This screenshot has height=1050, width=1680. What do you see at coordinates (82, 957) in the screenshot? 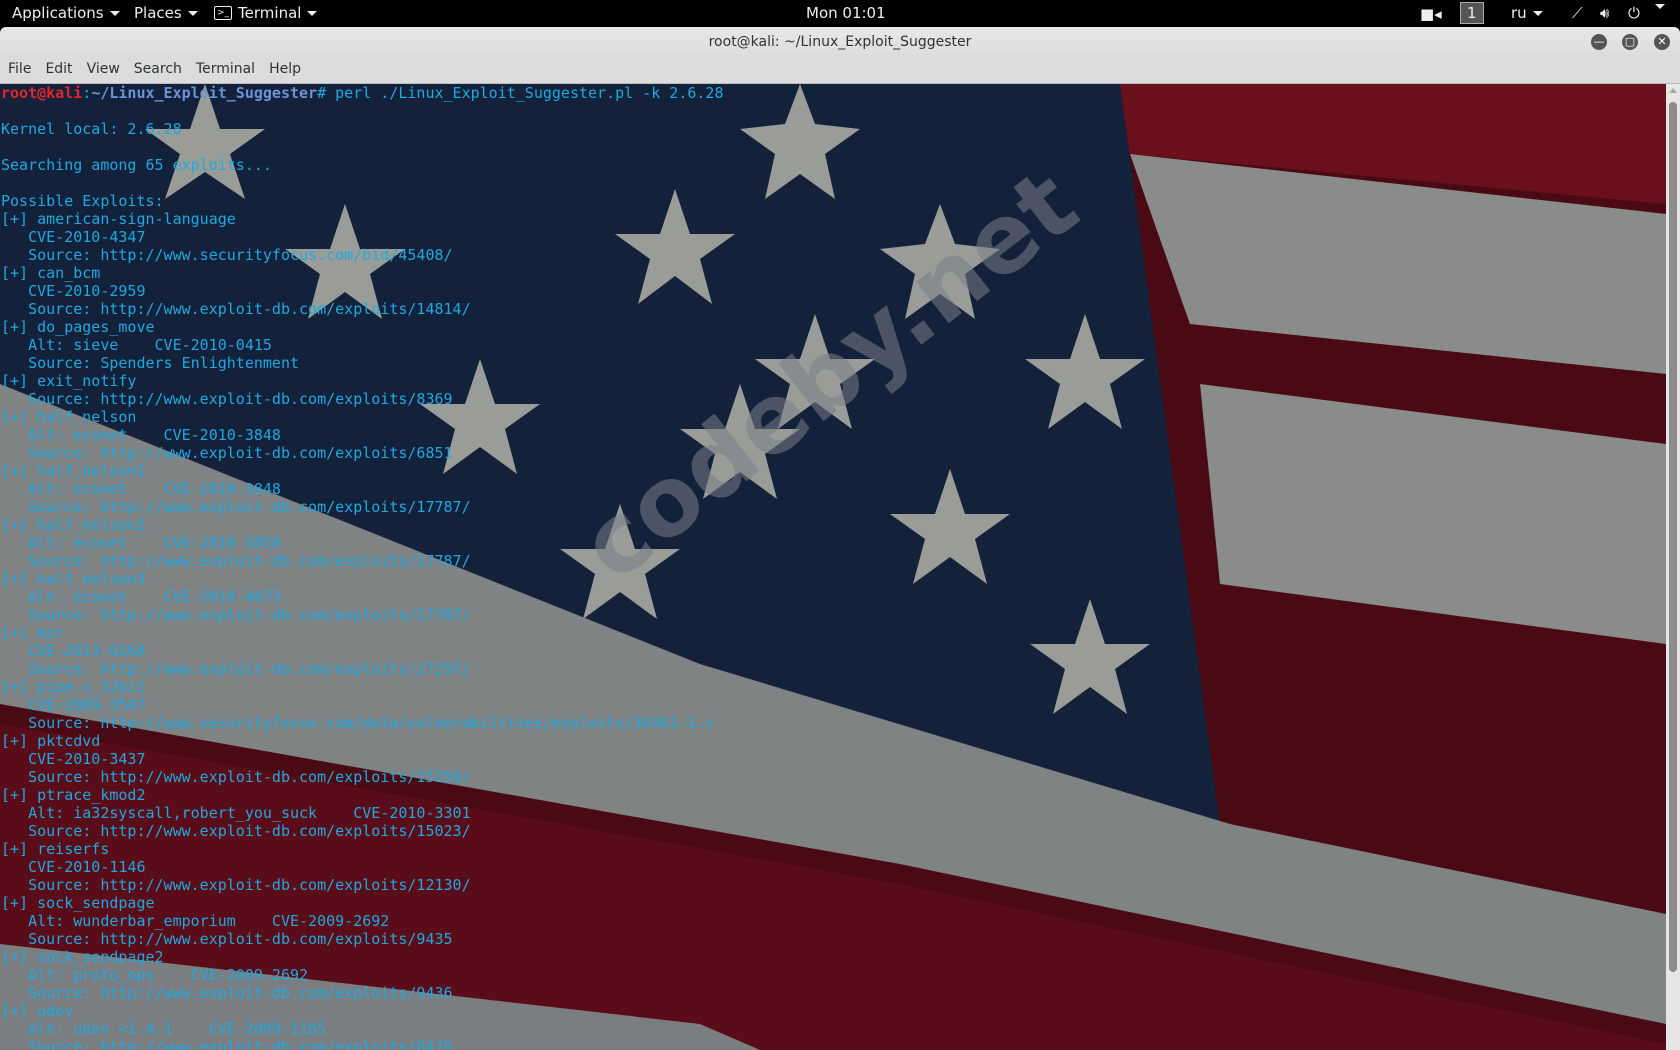
I see `output-line: [+] sock_sendpage2` at bounding box center [82, 957].